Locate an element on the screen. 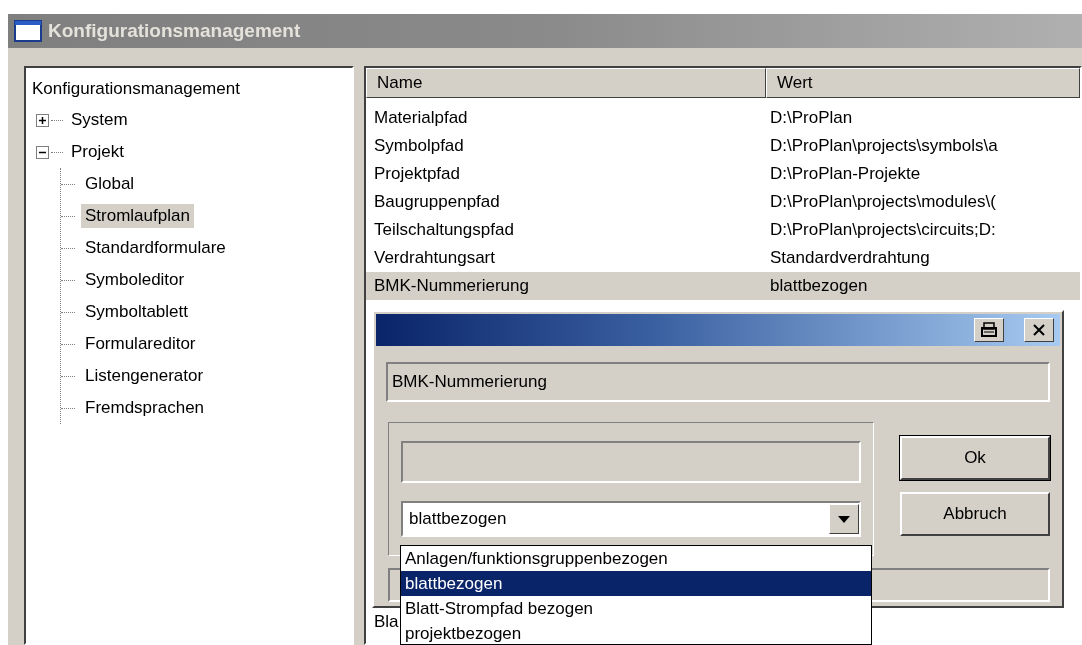 The image size is (1082, 645). list-cell-text: D:\ProPlan-Projekte is located at coordinates (845, 174).